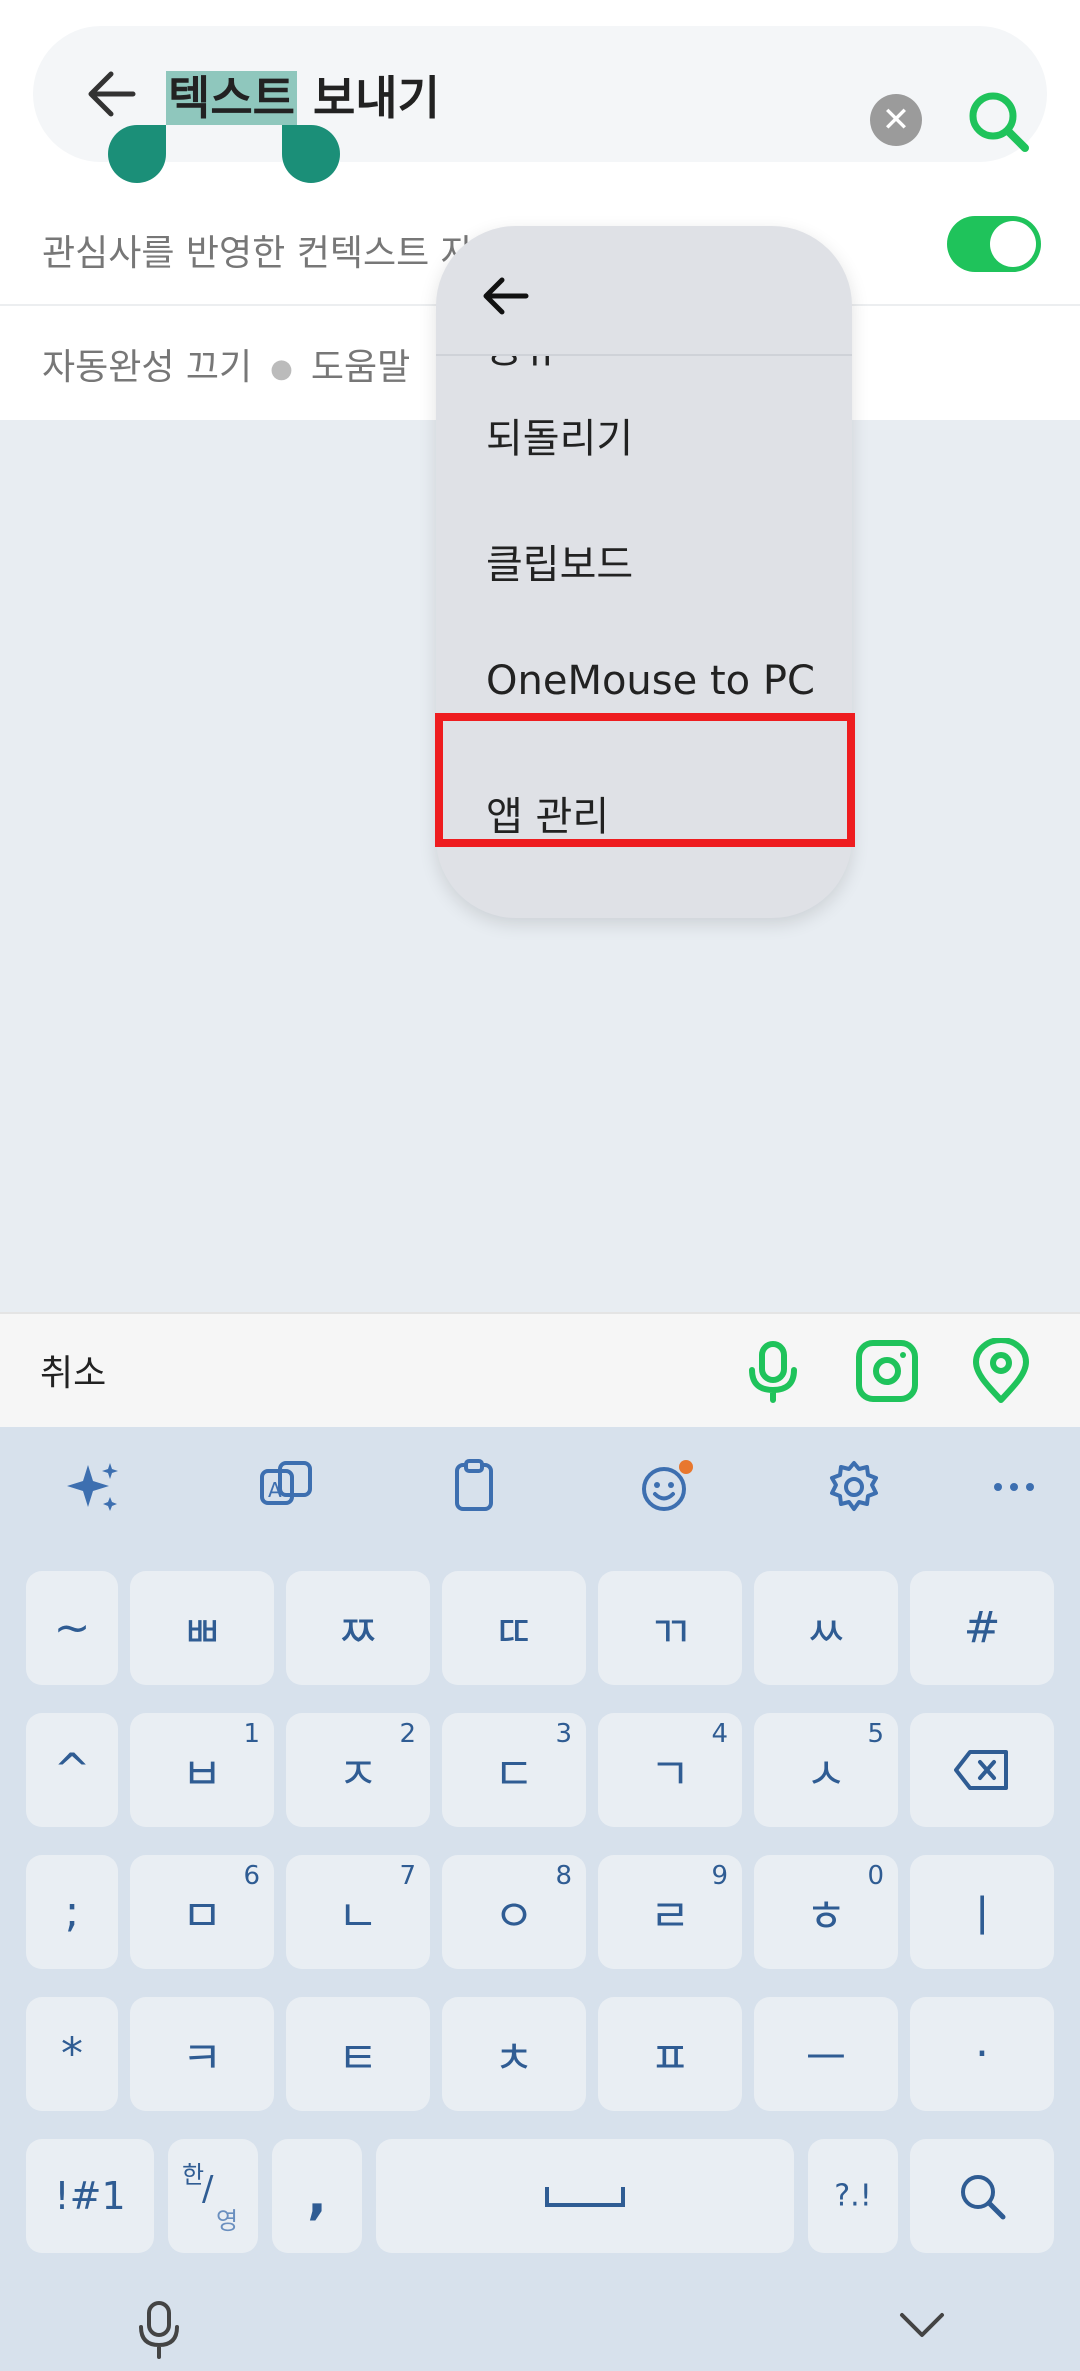 Image resolution: width=1080 pixels, height=2371 pixels. What do you see at coordinates (826, 1770) in the screenshot?
I see `key-siot: ㅅ5` at bounding box center [826, 1770].